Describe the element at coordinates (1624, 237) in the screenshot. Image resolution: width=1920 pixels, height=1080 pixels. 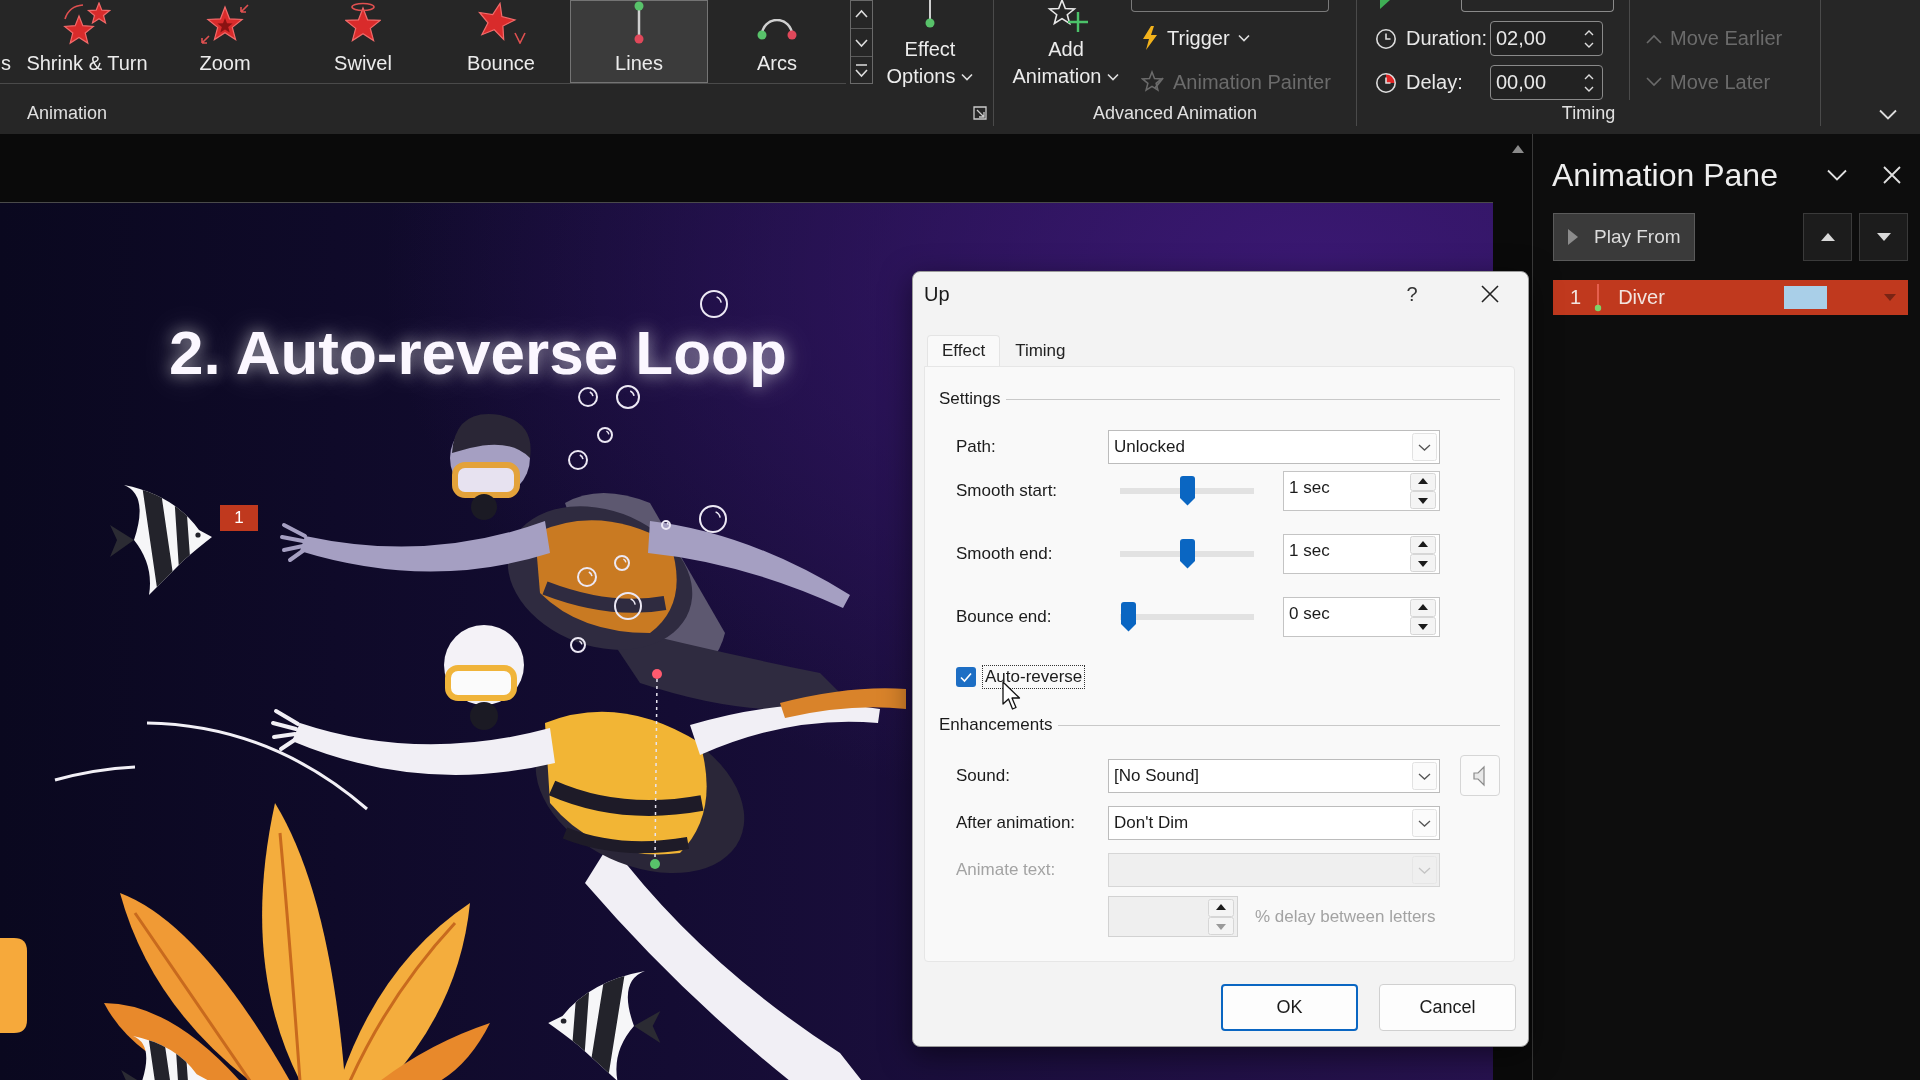
I see `play-from-button: Play From` at that location.